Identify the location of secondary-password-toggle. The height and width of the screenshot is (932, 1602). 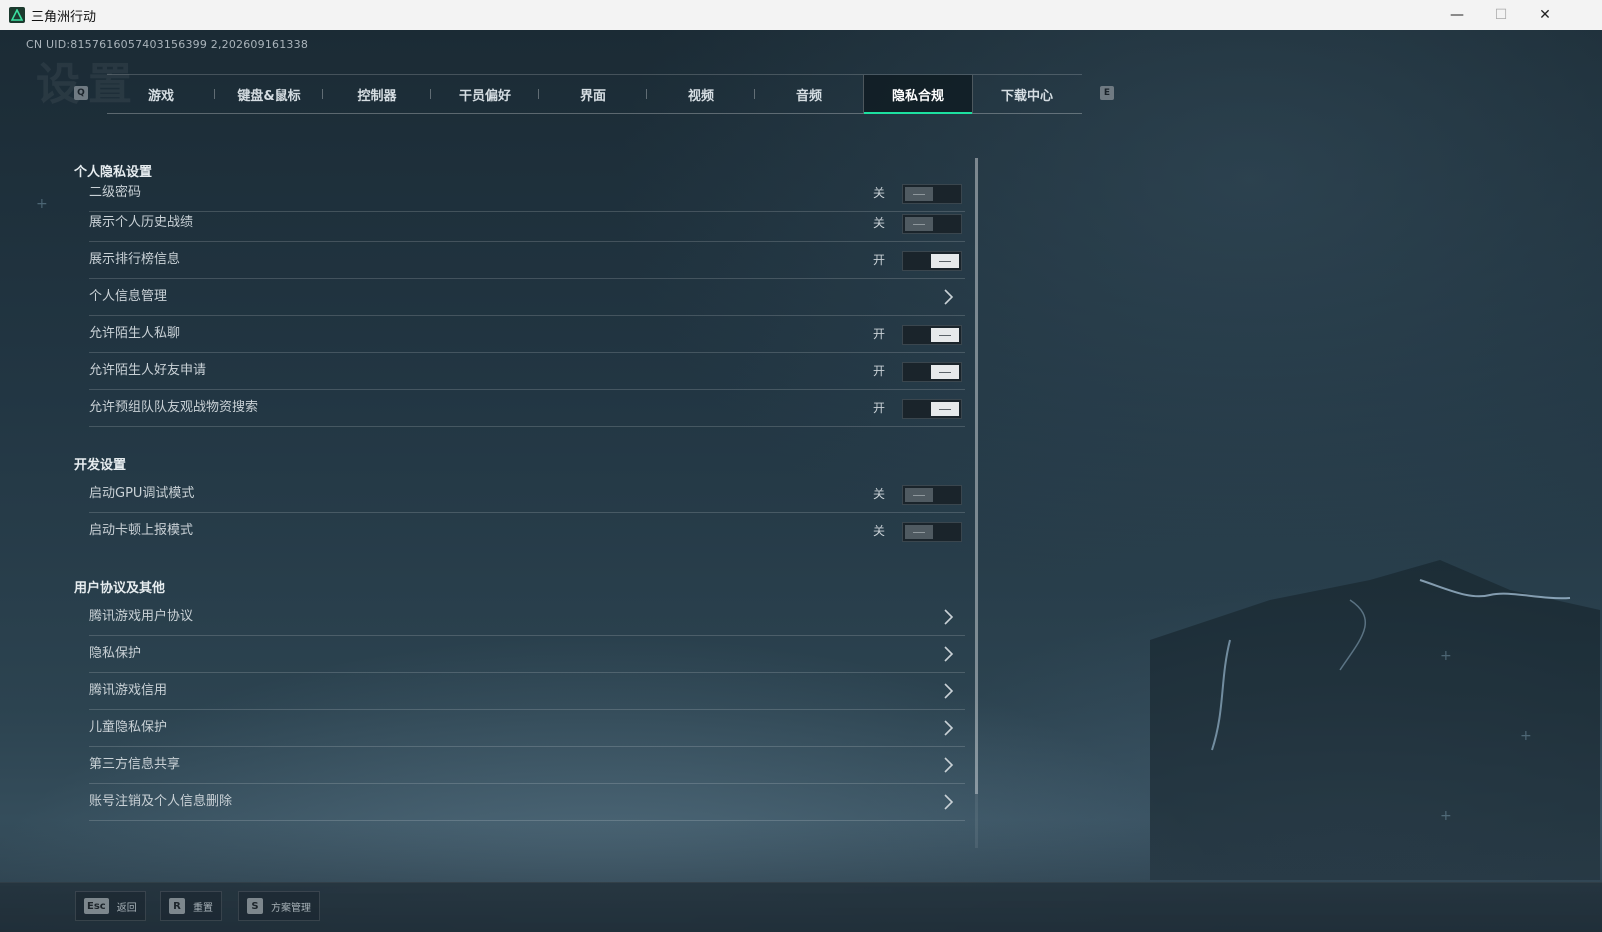
(932, 194).